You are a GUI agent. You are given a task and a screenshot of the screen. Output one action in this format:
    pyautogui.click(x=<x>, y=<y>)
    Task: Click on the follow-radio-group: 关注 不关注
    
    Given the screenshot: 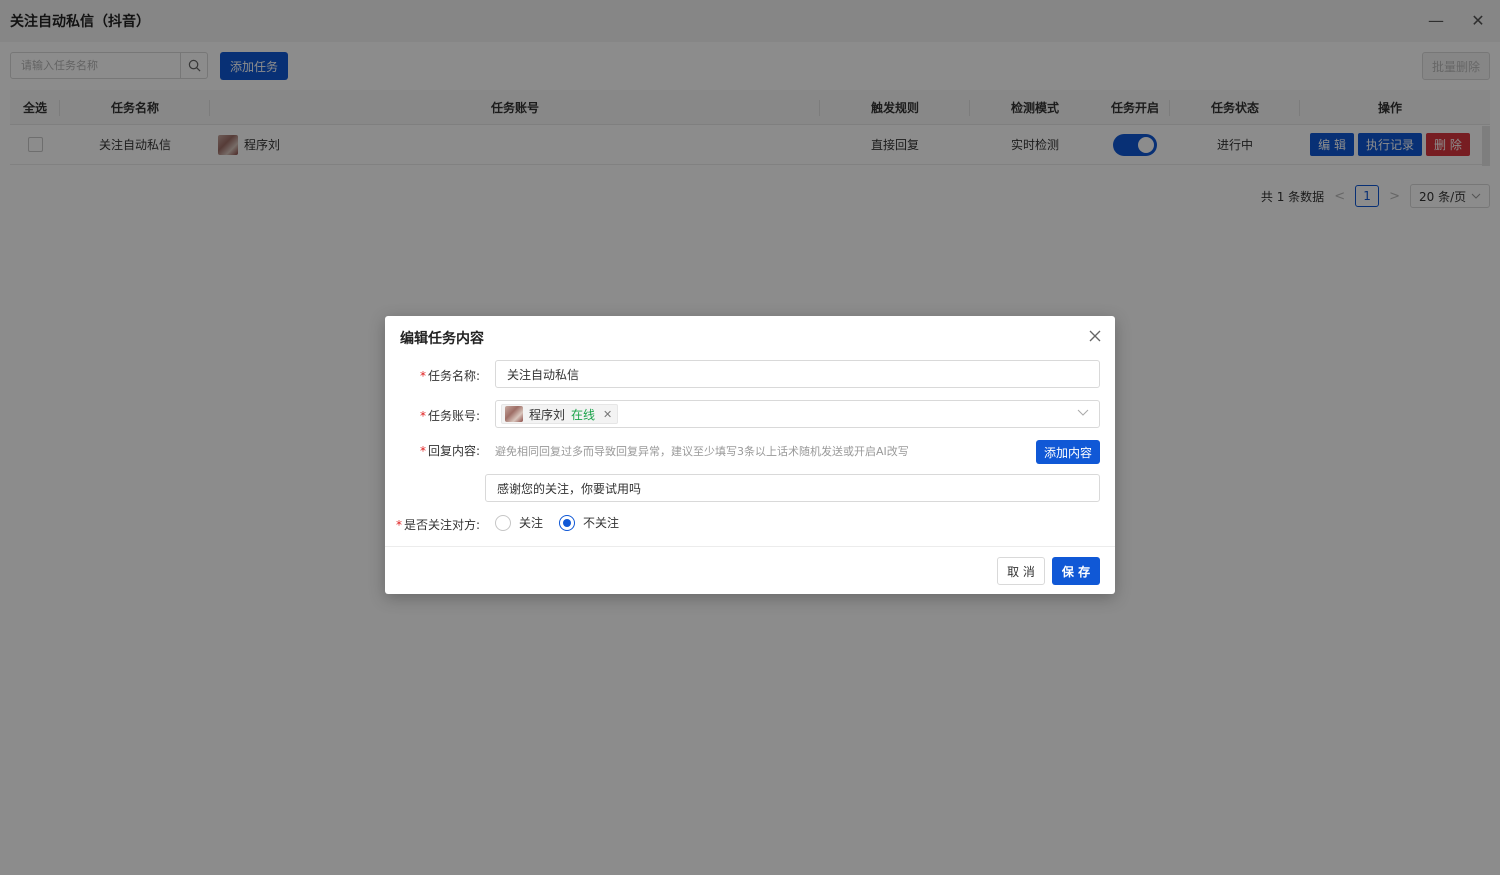 What is the action you would take?
    pyautogui.click(x=557, y=522)
    